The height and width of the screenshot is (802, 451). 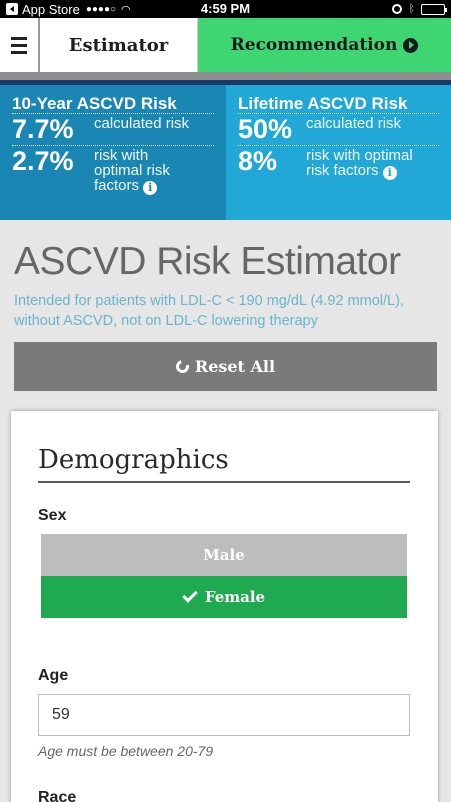 I want to click on sex-option-male: Male, so click(x=224, y=555).